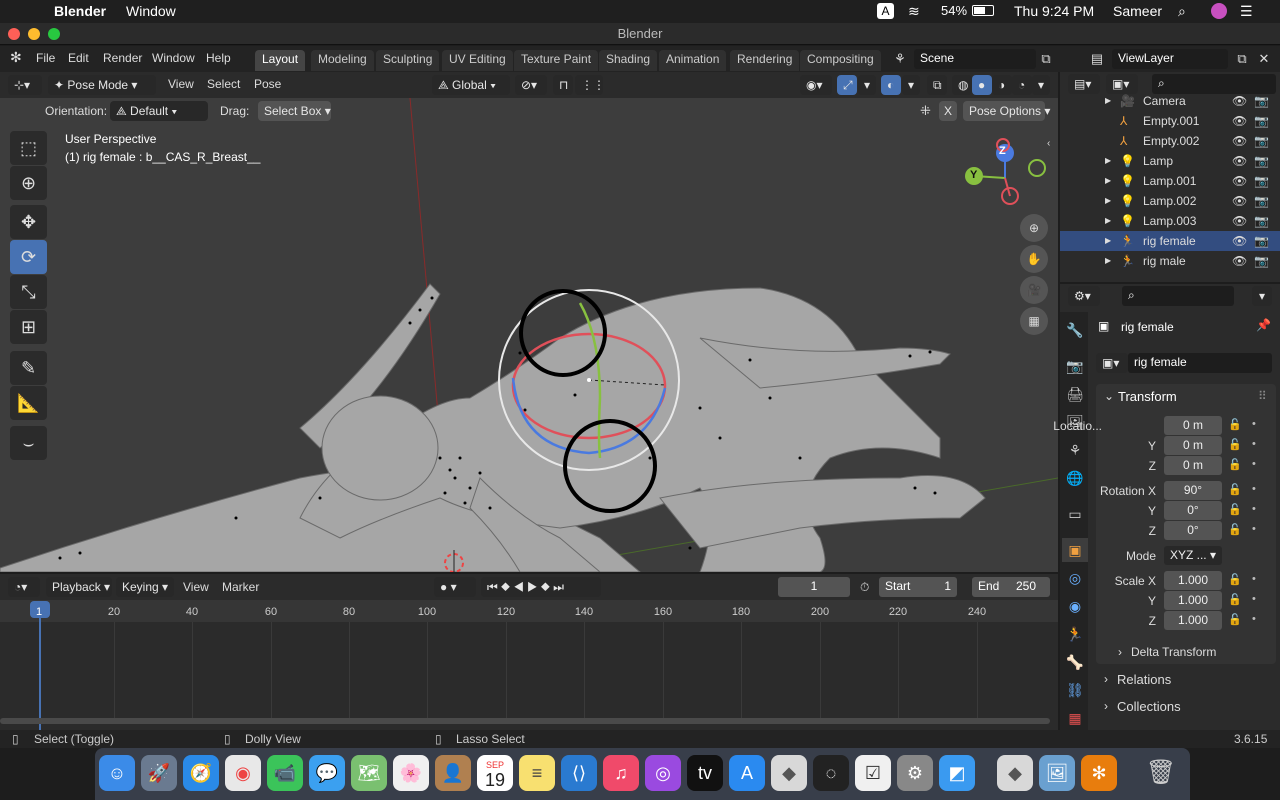  What do you see at coordinates (1193, 510) in the screenshot?
I see `rotation-y-field: 0°` at bounding box center [1193, 510].